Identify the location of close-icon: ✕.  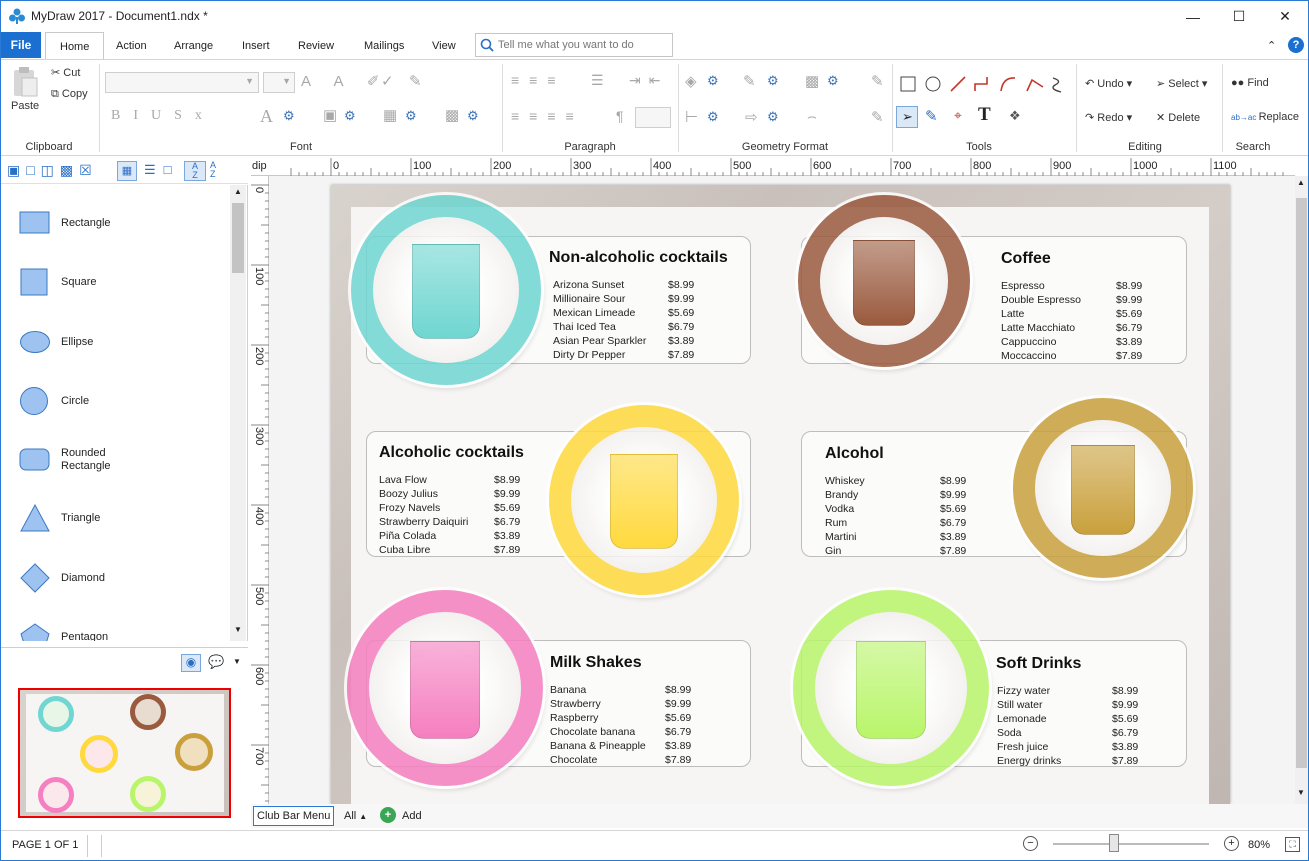
(1285, 16).